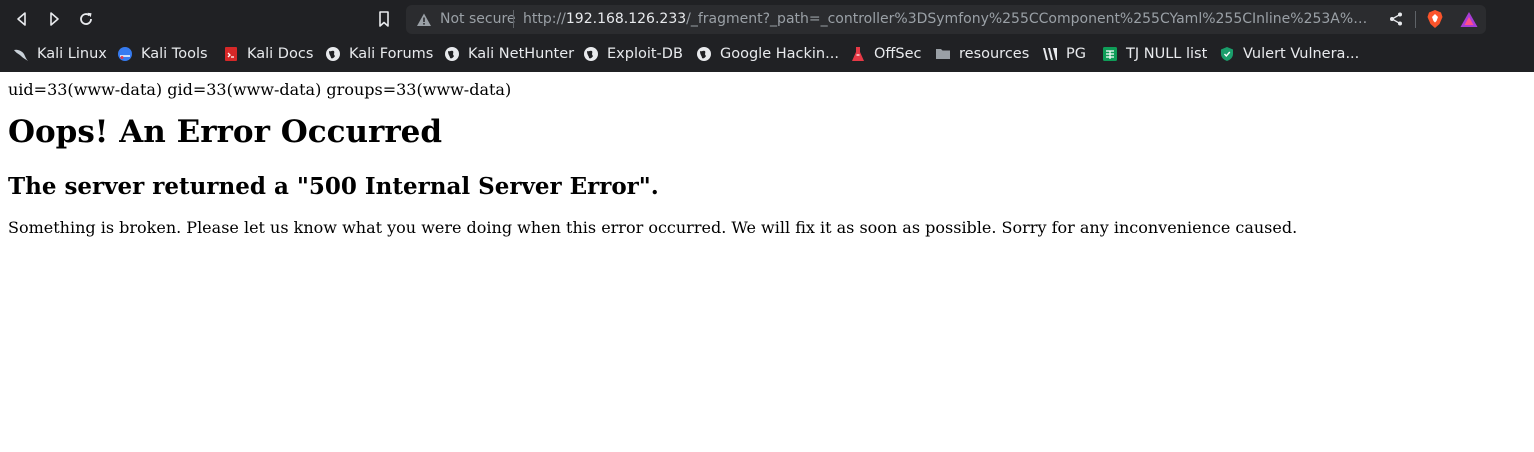  Describe the element at coordinates (1167, 54) in the screenshot. I see `bookmark-label: TJ NULL list` at that location.